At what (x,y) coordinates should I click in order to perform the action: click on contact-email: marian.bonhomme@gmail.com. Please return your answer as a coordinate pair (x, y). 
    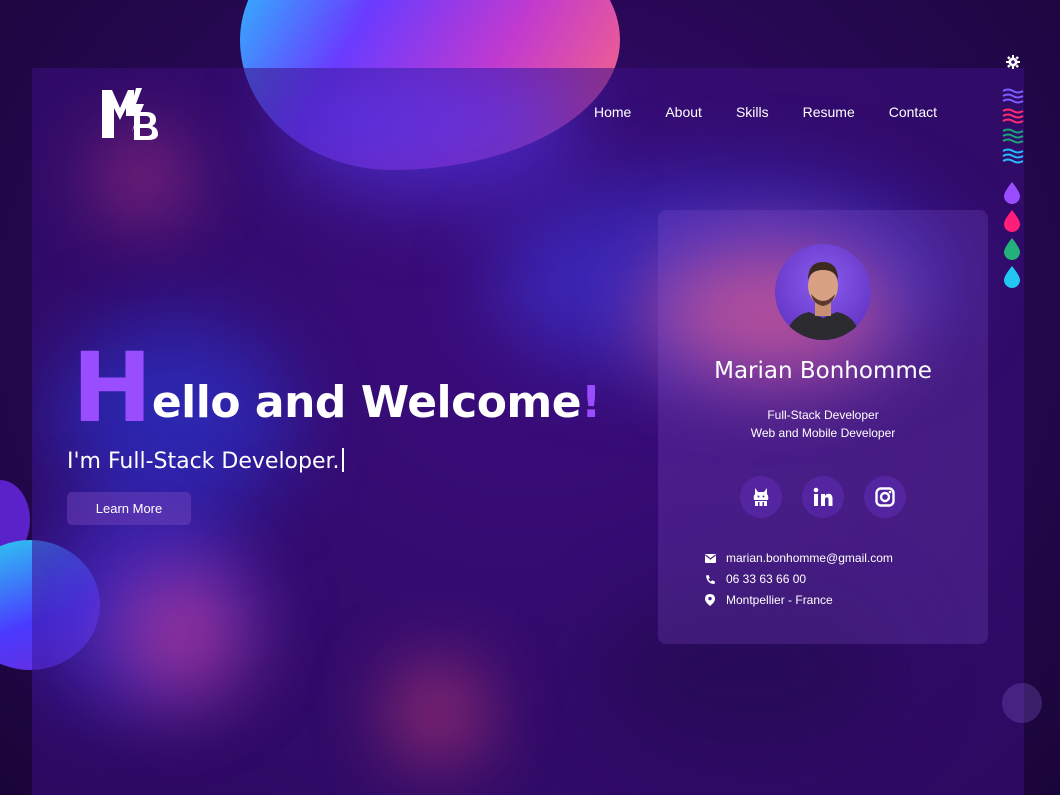
    Looking at the image, I should click on (834, 558).